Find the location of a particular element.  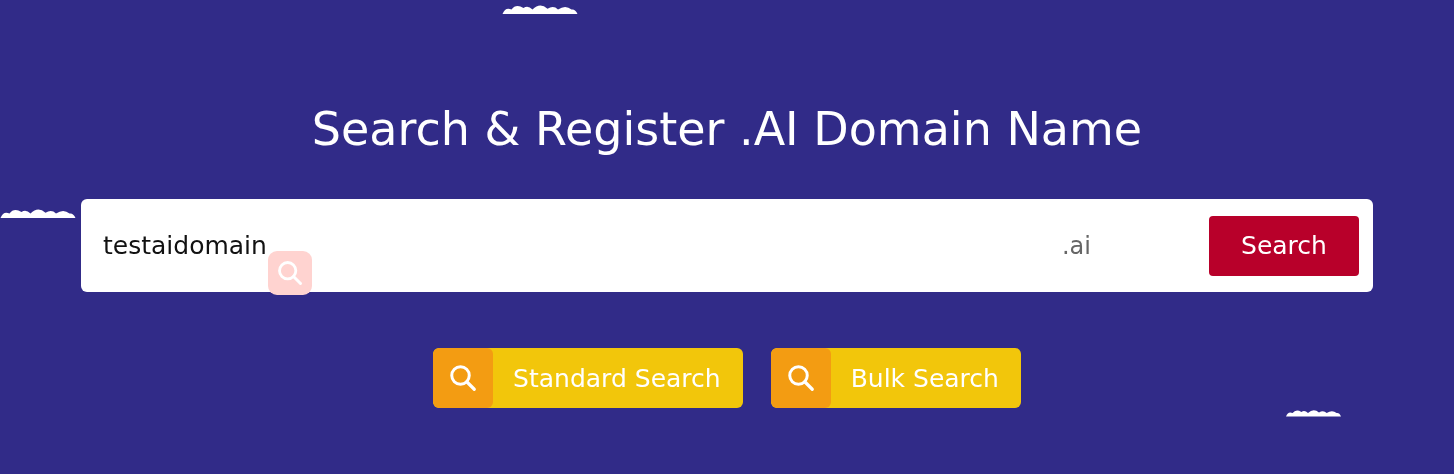

page-title: Search & Register .AI Domain Name is located at coordinates (727, 129).